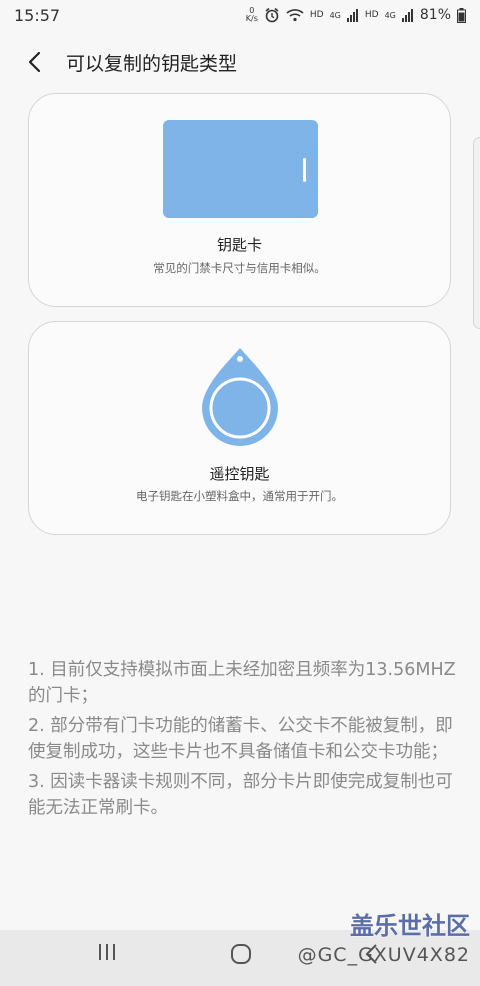  I want to click on home-button, so click(241, 954).